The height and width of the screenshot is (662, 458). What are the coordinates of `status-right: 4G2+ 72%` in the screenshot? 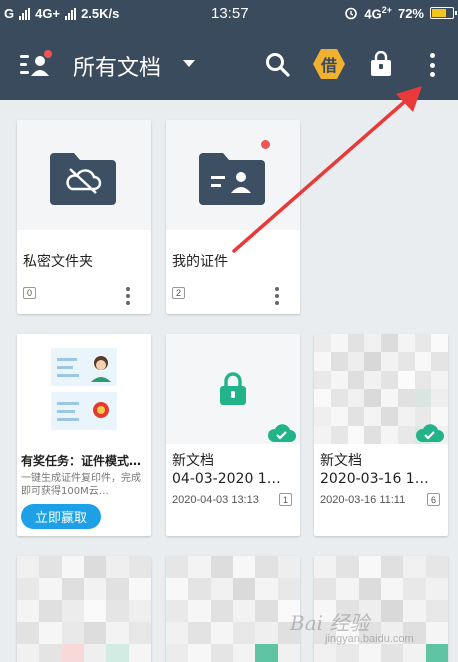 It's located at (400, 13).